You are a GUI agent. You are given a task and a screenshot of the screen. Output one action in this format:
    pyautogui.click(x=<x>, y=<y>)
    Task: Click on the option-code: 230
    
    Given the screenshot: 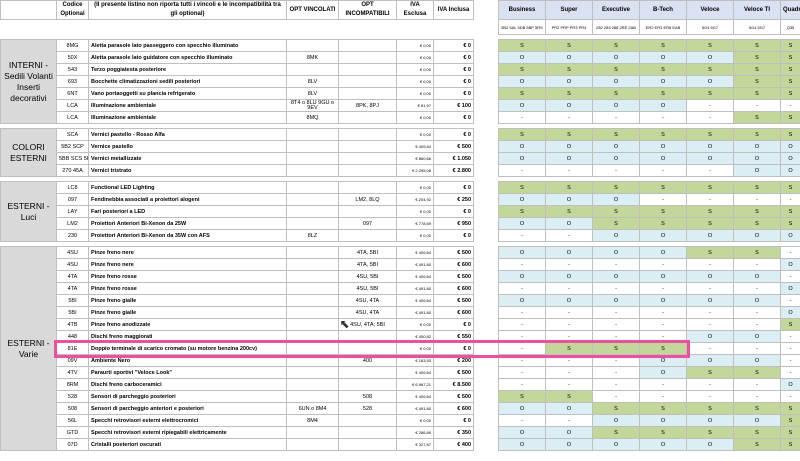 What is the action you would take?
    pyautogui.click(x=72, y=235)
    